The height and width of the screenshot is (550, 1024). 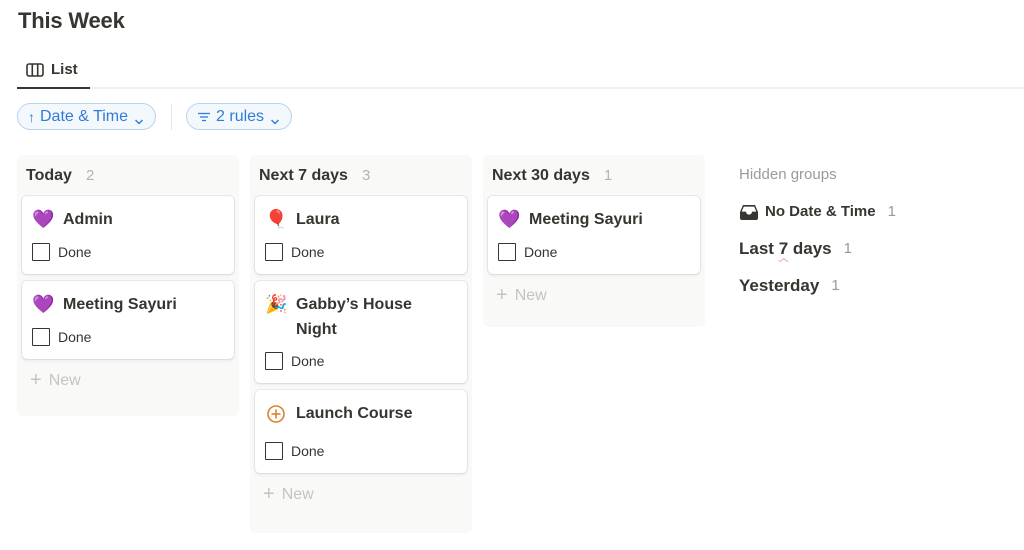 I want to click on board-card: Launch Course Done, so click(x=361, y=431).